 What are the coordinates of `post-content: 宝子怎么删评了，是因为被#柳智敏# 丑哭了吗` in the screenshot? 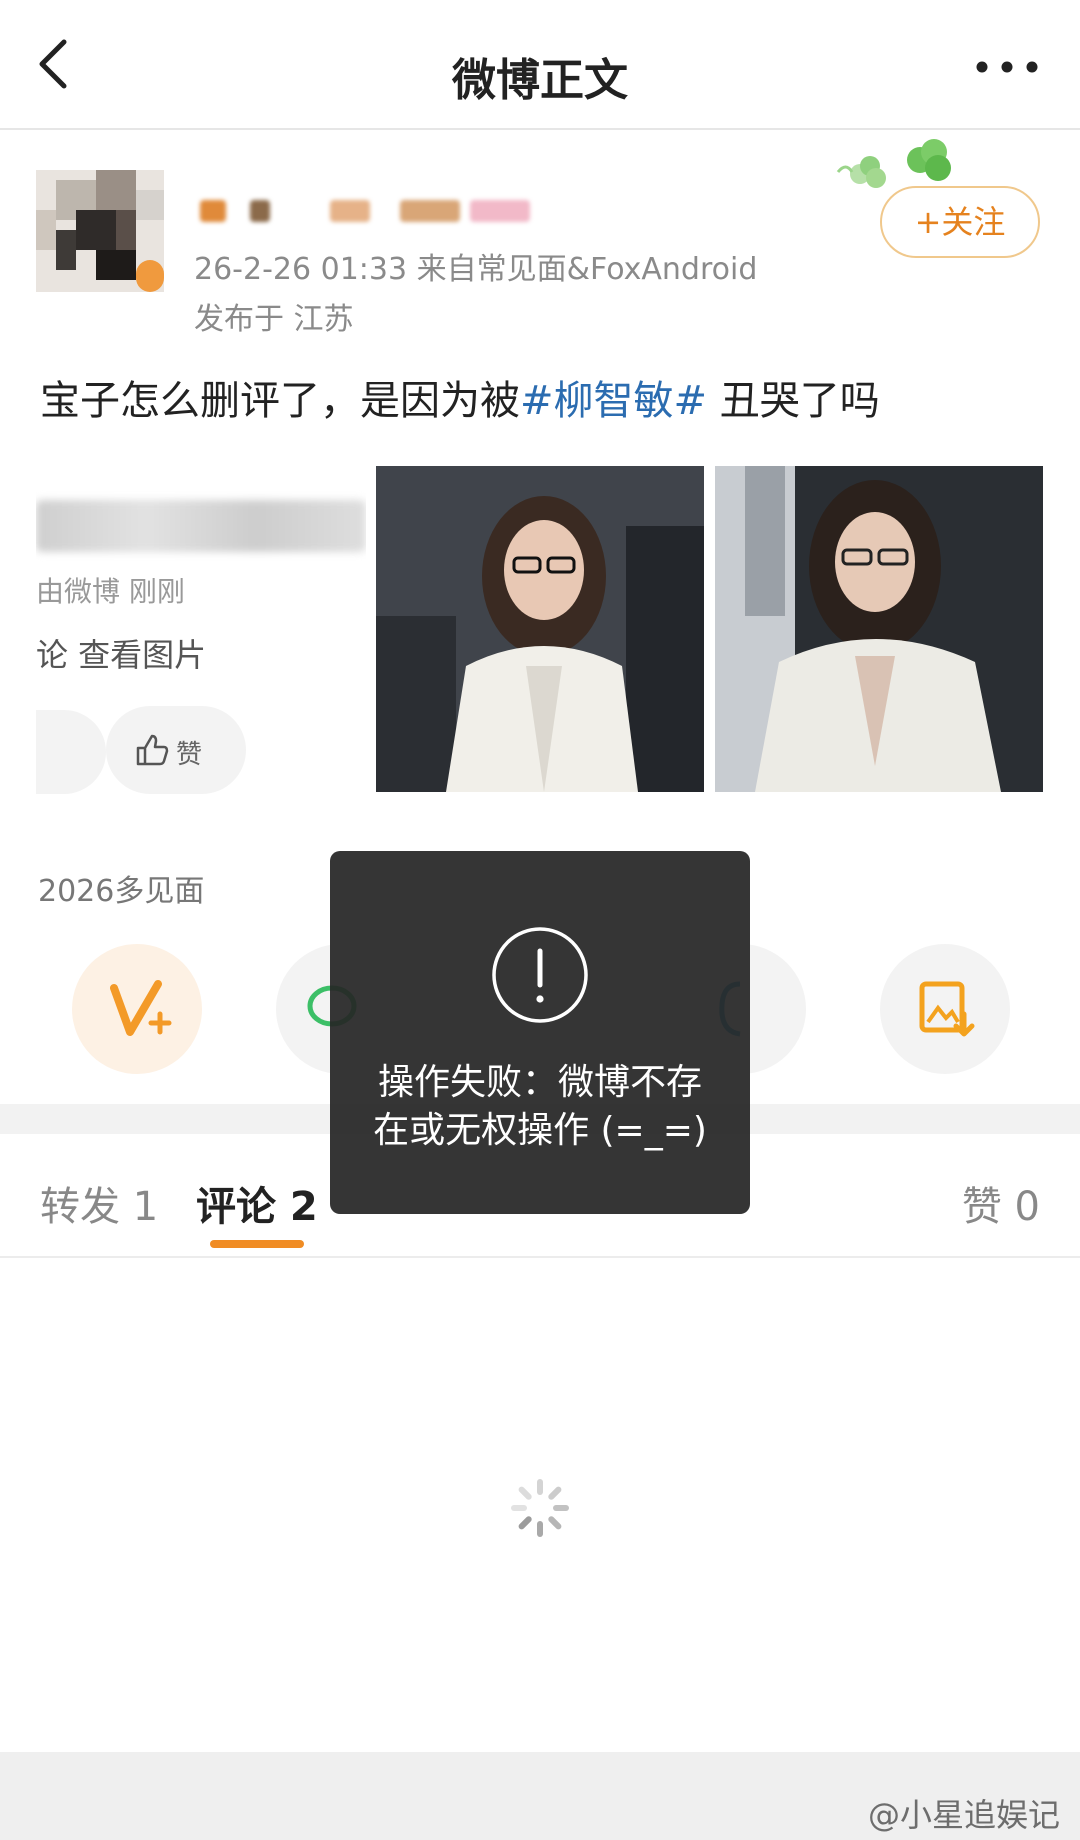 It's located at (460, 397).